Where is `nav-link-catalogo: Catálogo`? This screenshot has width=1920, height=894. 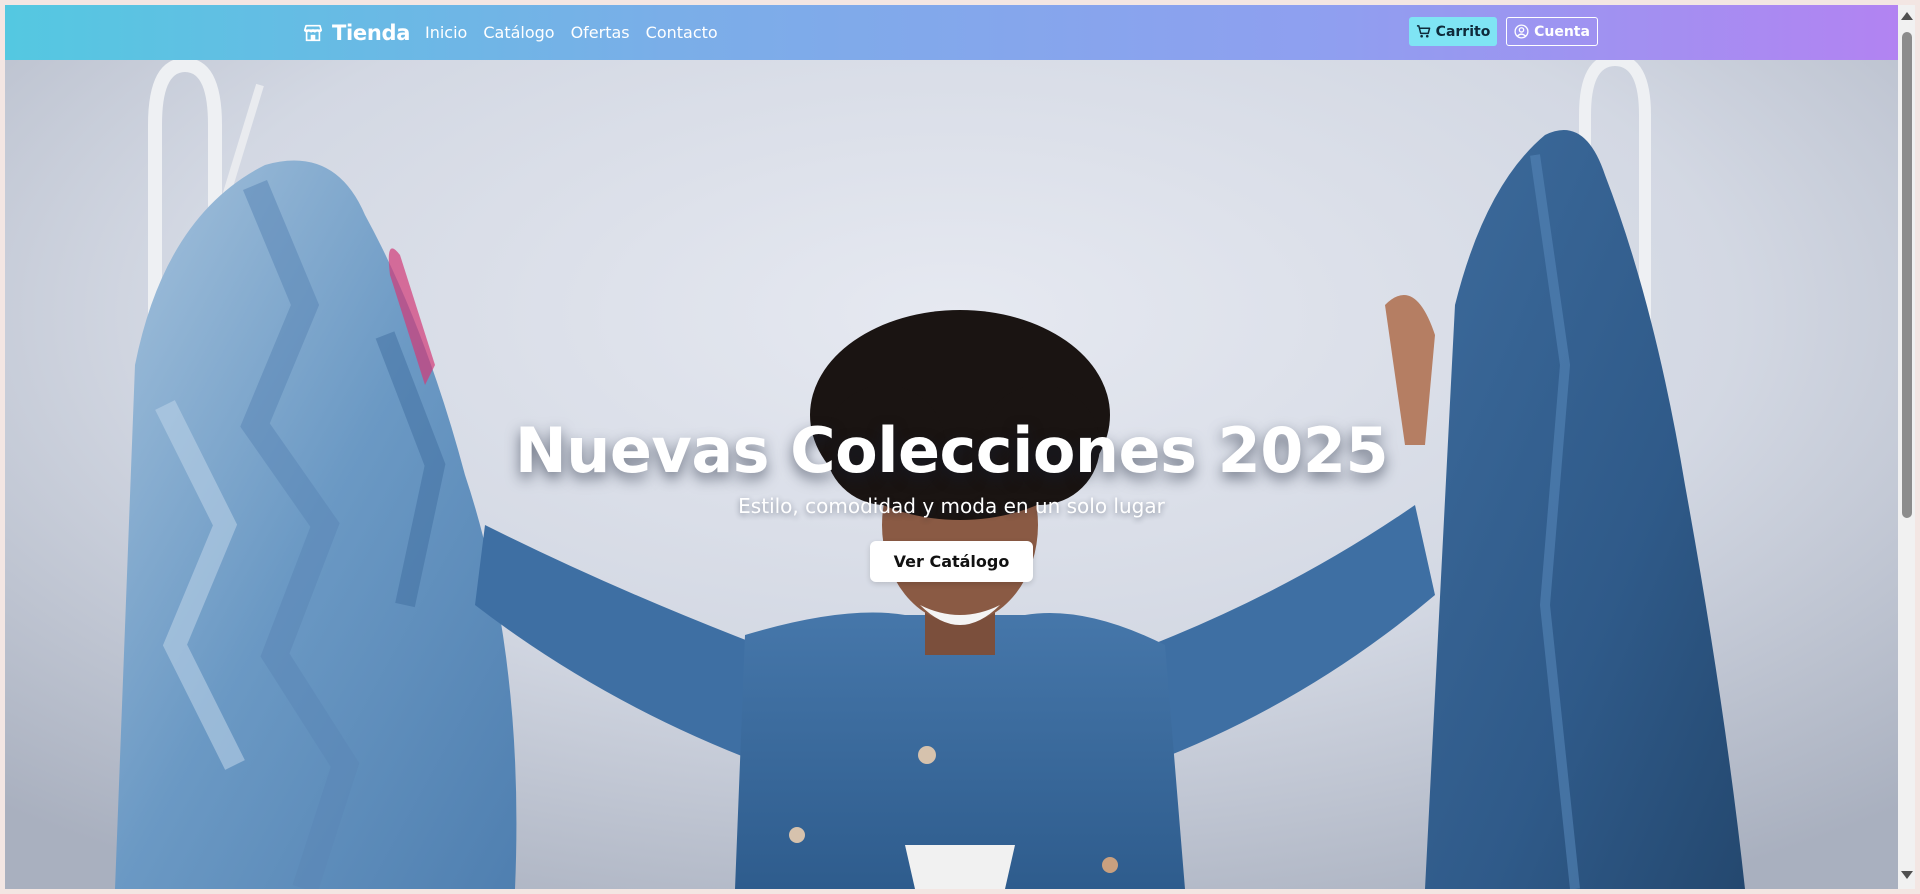 nav-link-catalogo: Catálogo is located at coordinates (518, 32).